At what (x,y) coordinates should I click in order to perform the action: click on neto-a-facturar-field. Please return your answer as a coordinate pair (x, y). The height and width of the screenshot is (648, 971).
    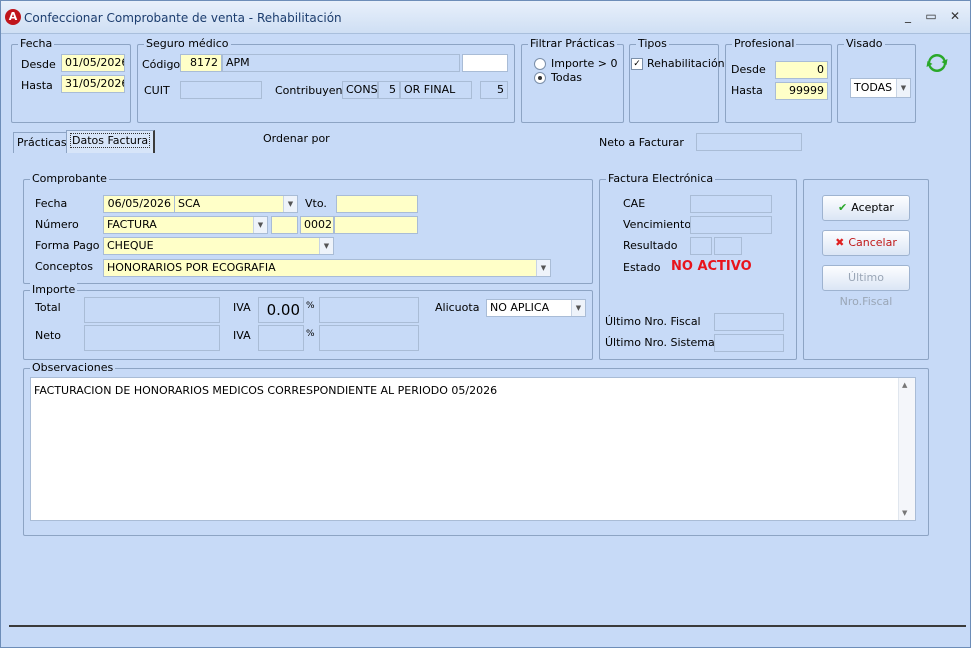
    Looking at the image, I should click on (749, 142).